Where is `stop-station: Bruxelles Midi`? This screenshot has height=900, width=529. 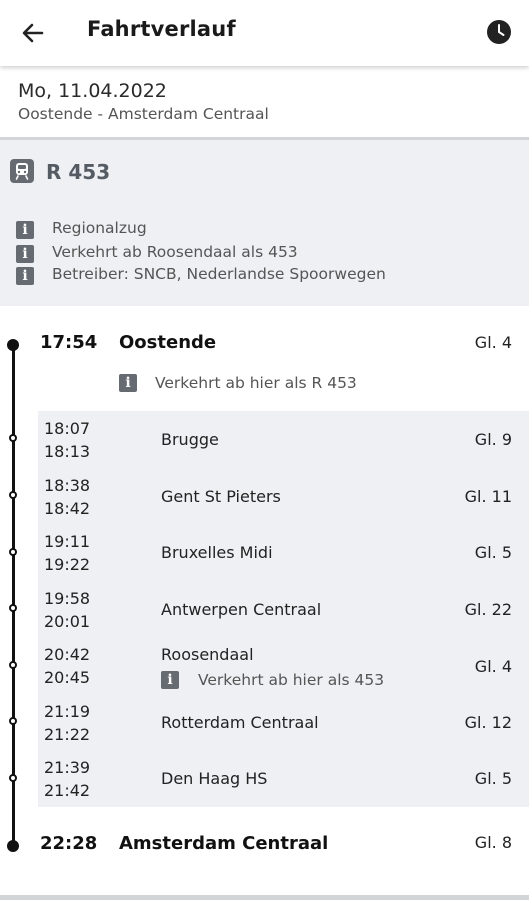 stop-station: Bruxelles Midi is located at coordinates (217, 552).